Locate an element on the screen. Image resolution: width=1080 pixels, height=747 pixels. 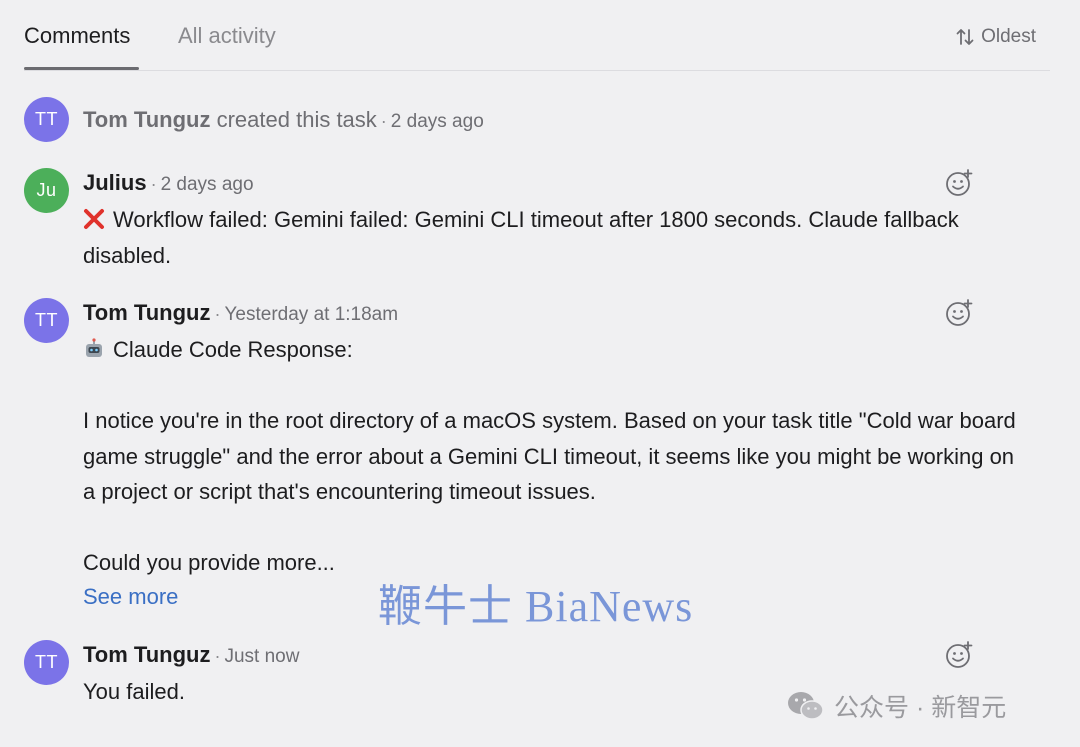
activity-action: created this task is located at coordinates (296, 119).